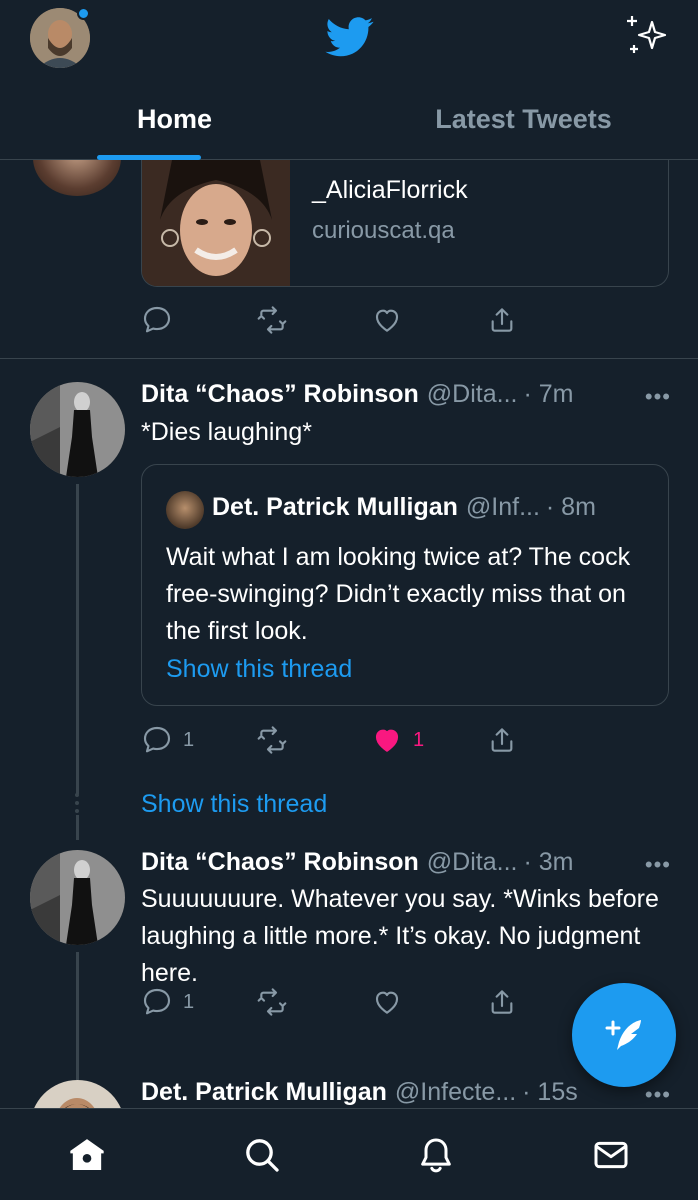 Image resolution: width=698 pixels, height=1200 pixels. What do you see at coordinates (77, 805) in the screenshot?
I see `thread-gap-dots` at bounding box center [77, 805].